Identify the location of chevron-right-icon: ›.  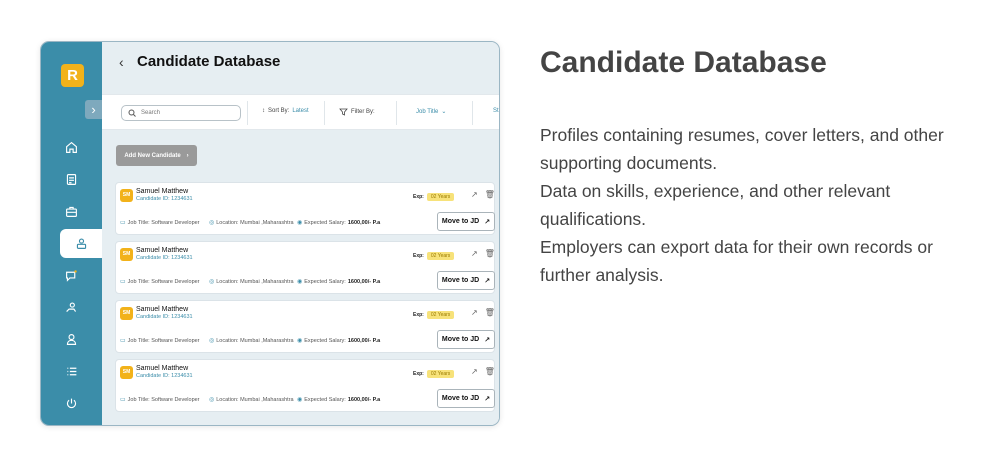
(187, 155).